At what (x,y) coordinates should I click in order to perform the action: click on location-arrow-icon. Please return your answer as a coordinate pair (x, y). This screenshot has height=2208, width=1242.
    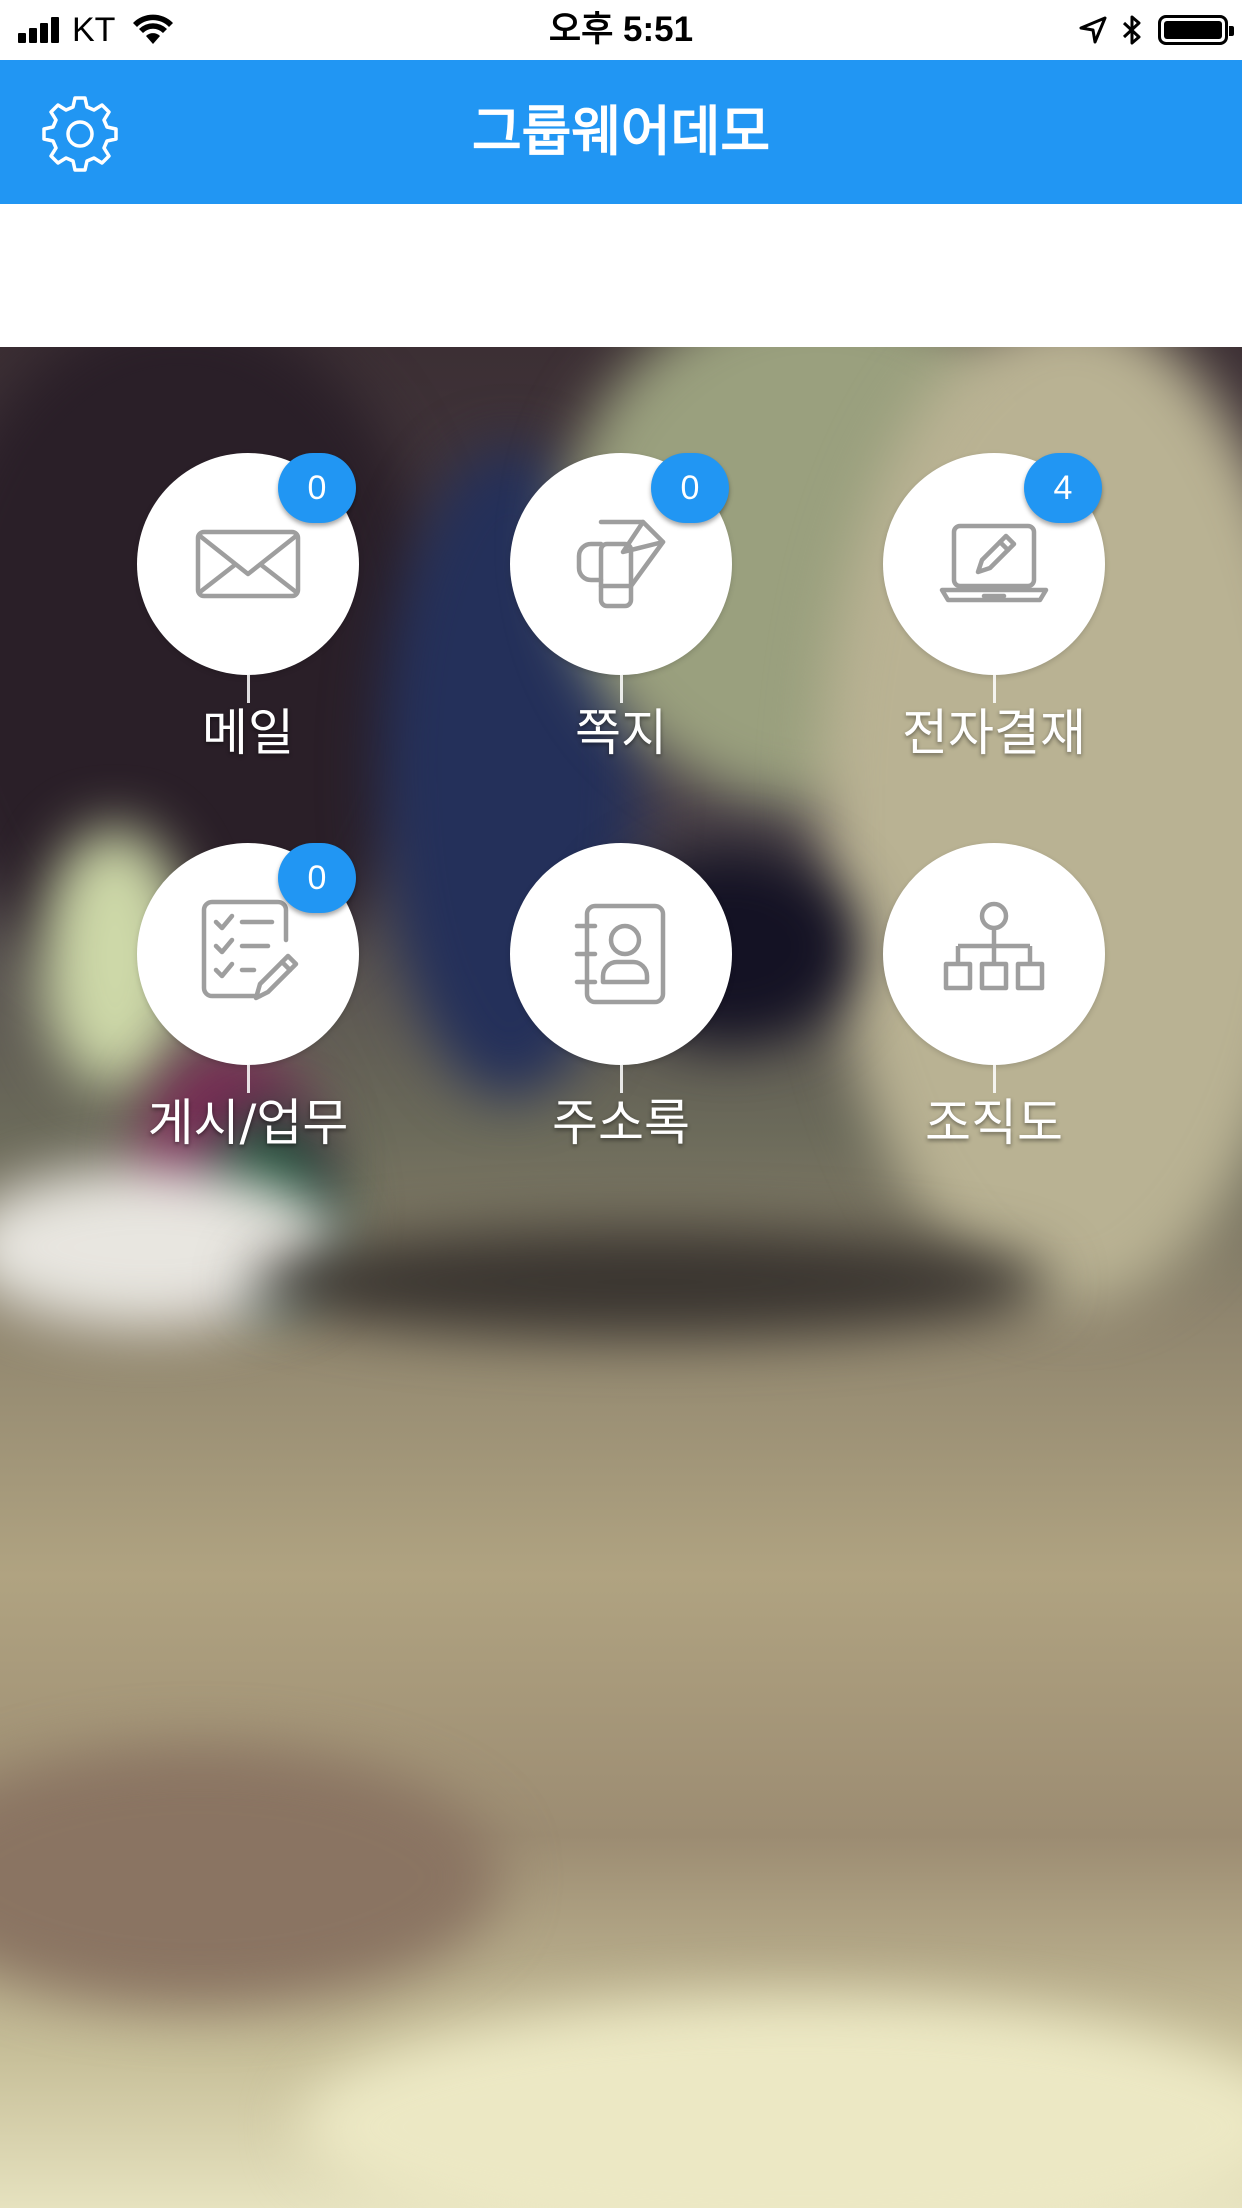
    Looking at the image, I should click on (1093, 30).